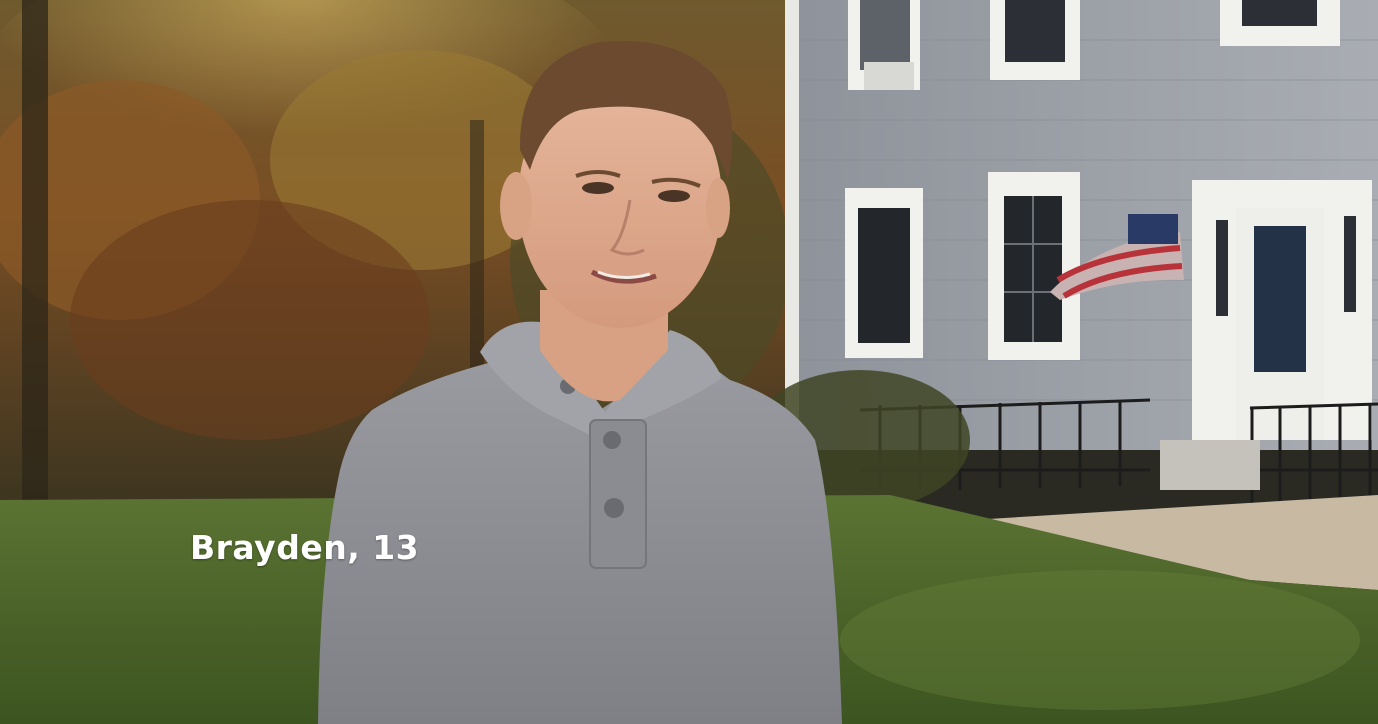 Image resolution: width=1378 pixels, height=724 pixels. Describe the element at coordinates (305, 547) in the screenshot. I see `lower-third-caption: Brayden, 13` at that location.